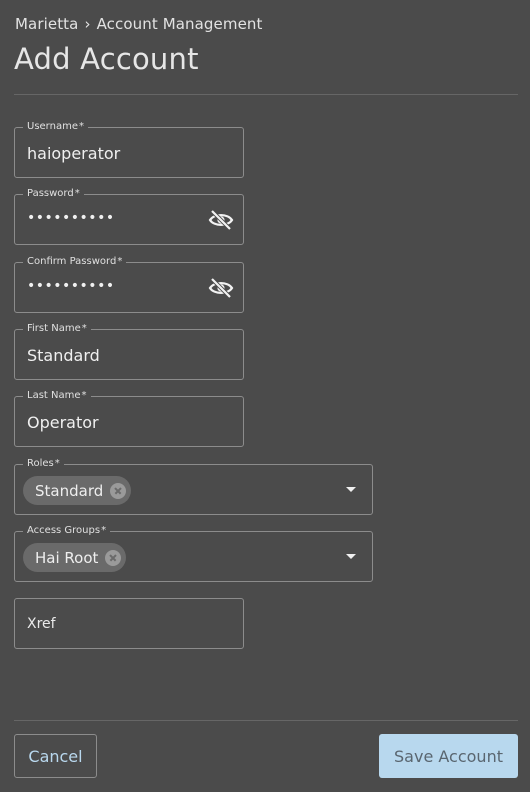 Image resolution: width=530 pixels, height=792 pixels. I want to click on username-field: Username* haioperator, so click(129, 149).